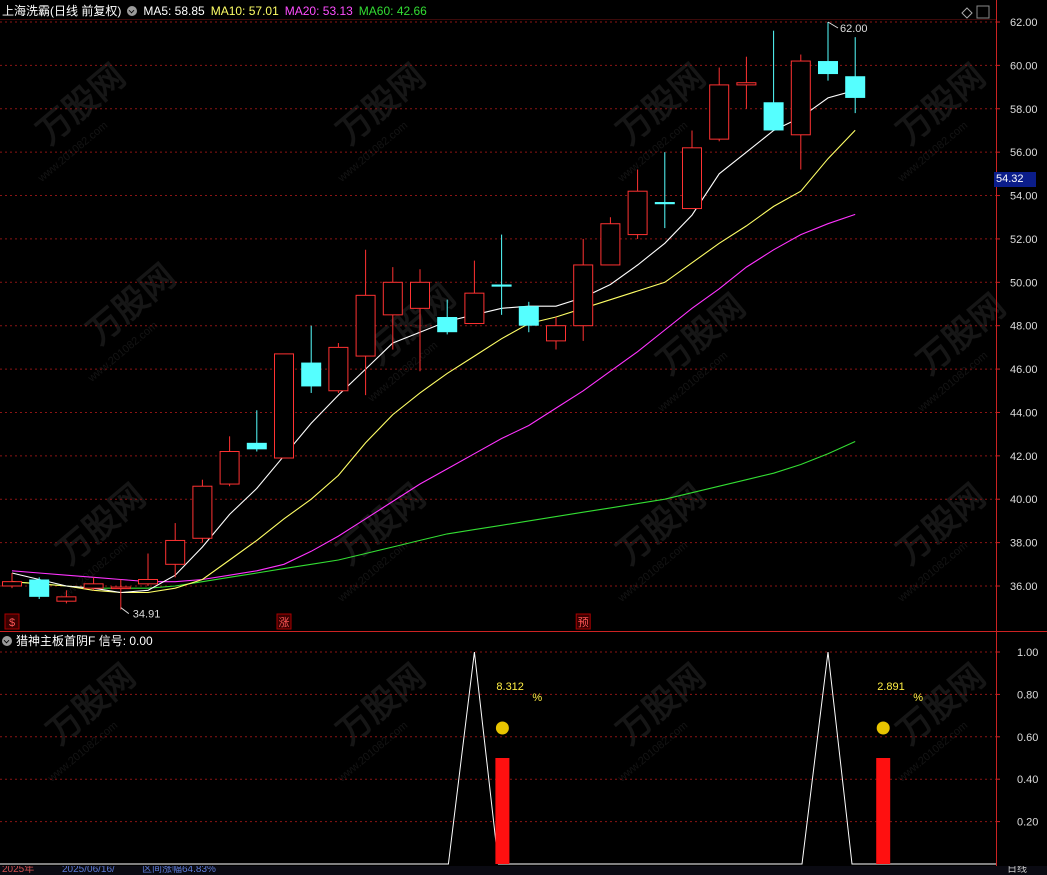  What do you see at coordinates (1024, 544) in the screenshot?
I see `y-tick-label: 38.00` at bounding box center [1024, 544].